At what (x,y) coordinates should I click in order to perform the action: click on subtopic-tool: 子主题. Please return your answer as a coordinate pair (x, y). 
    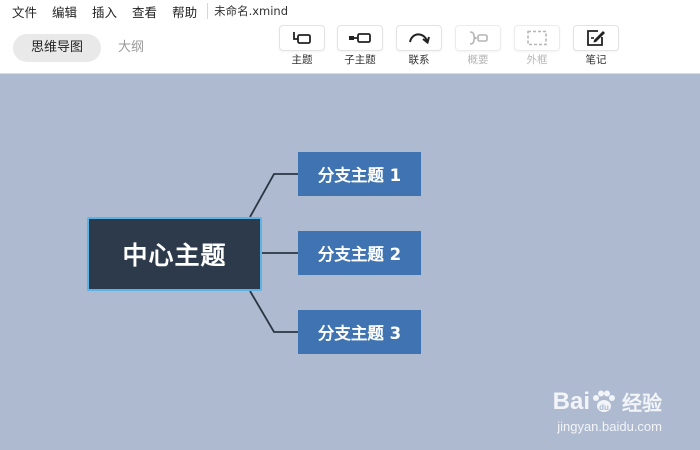
    Looking at the image, I should click on (360, 45).